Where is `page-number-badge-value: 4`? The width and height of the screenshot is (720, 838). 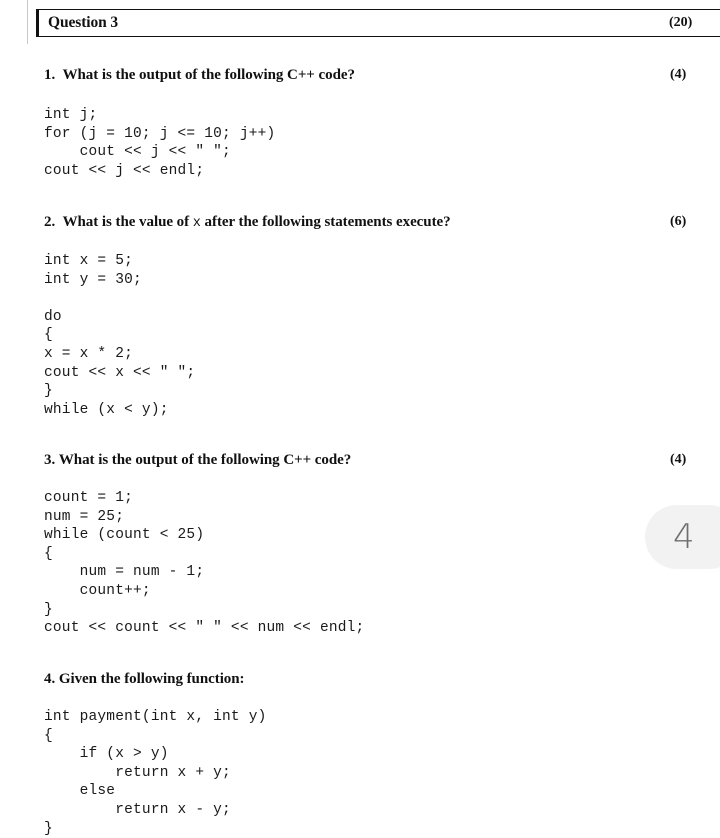 page-number-badge-value: 4 is located at coordinates (684, 537).